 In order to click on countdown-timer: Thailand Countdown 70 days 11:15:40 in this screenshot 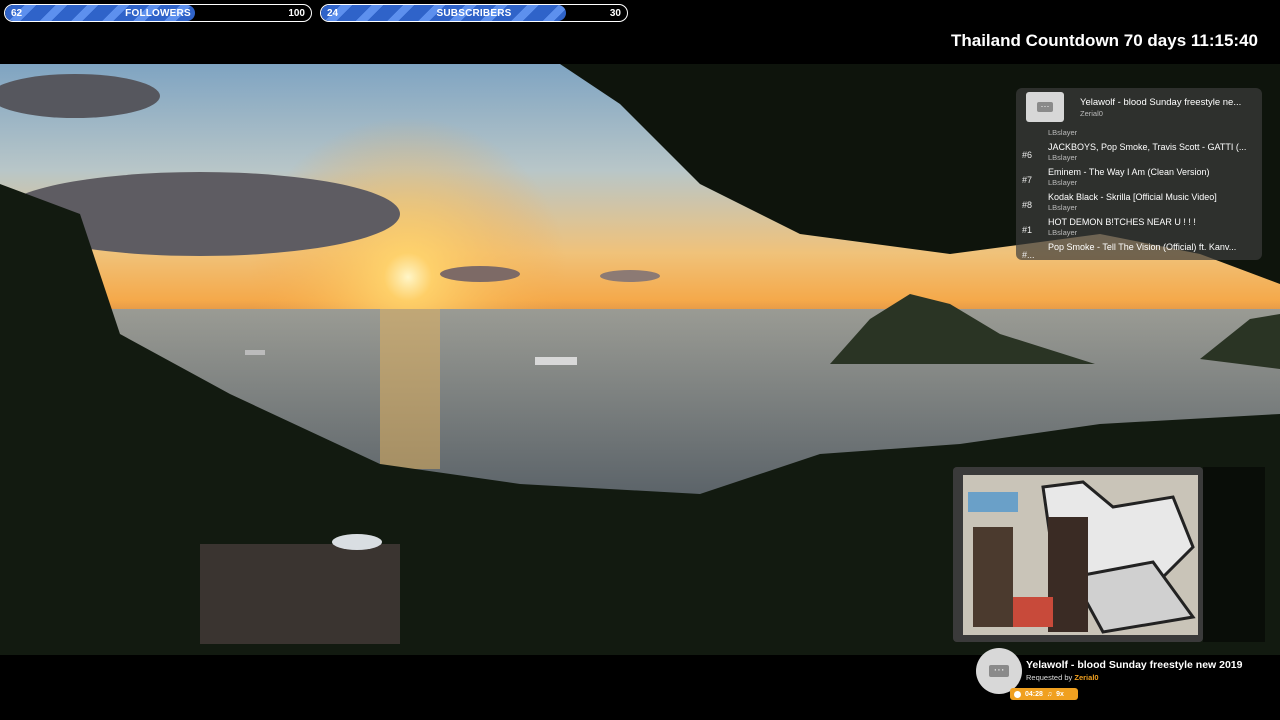, I will do `click(1104, 40)`.